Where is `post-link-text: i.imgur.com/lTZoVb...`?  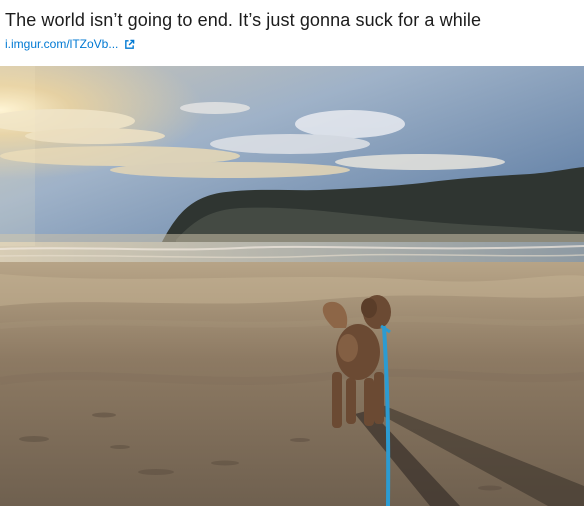 post-link-text: i.imgur.com/lTZoVb... is located at coordinates (61, 44).